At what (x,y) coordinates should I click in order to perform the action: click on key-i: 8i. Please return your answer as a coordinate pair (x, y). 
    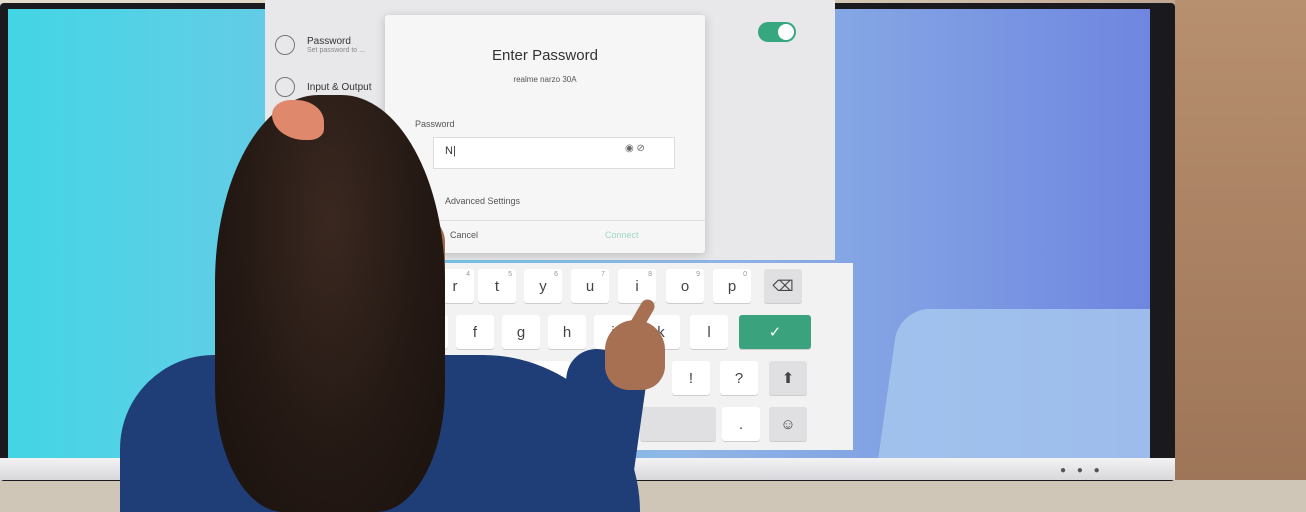
    Looking at the image, I should click on (637, 286).